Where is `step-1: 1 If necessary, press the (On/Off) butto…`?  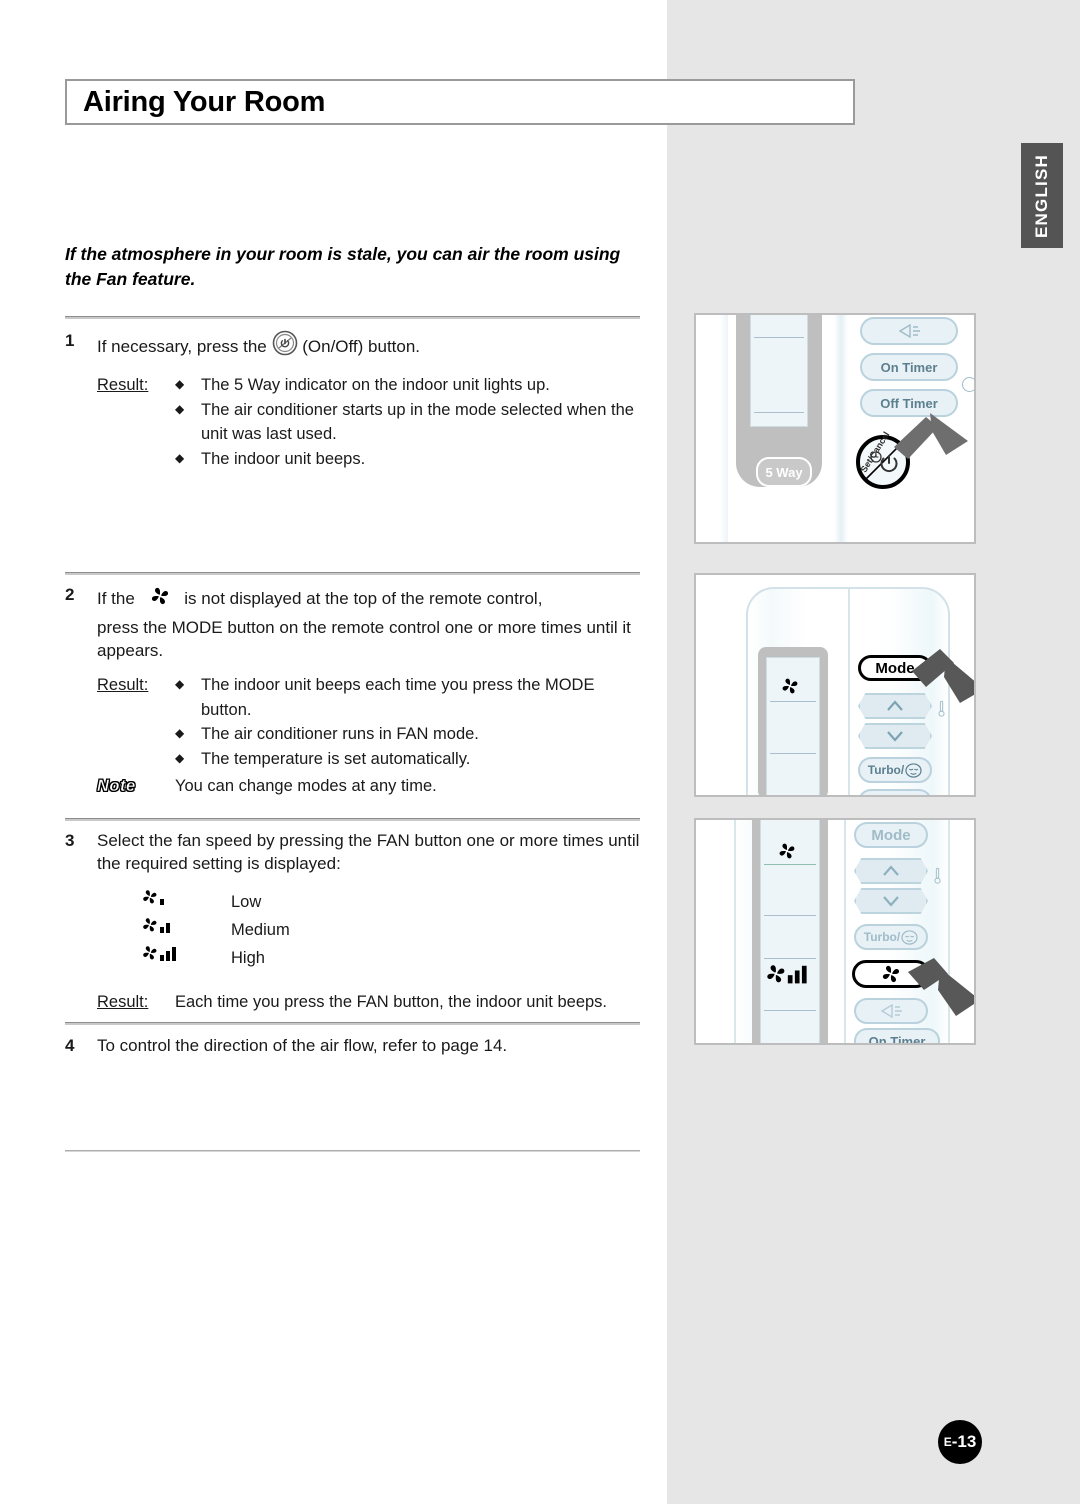 step-1: 1 If necessary, press the (On/Off) butto… is located at coordinates (355, 401).